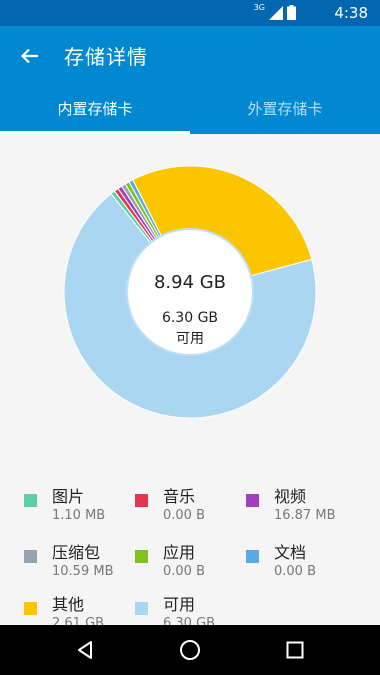  What do you see at coordinates (290, 496) in the screenshot?
I see `legend-name: 视频` at bounding box center [290, 496].